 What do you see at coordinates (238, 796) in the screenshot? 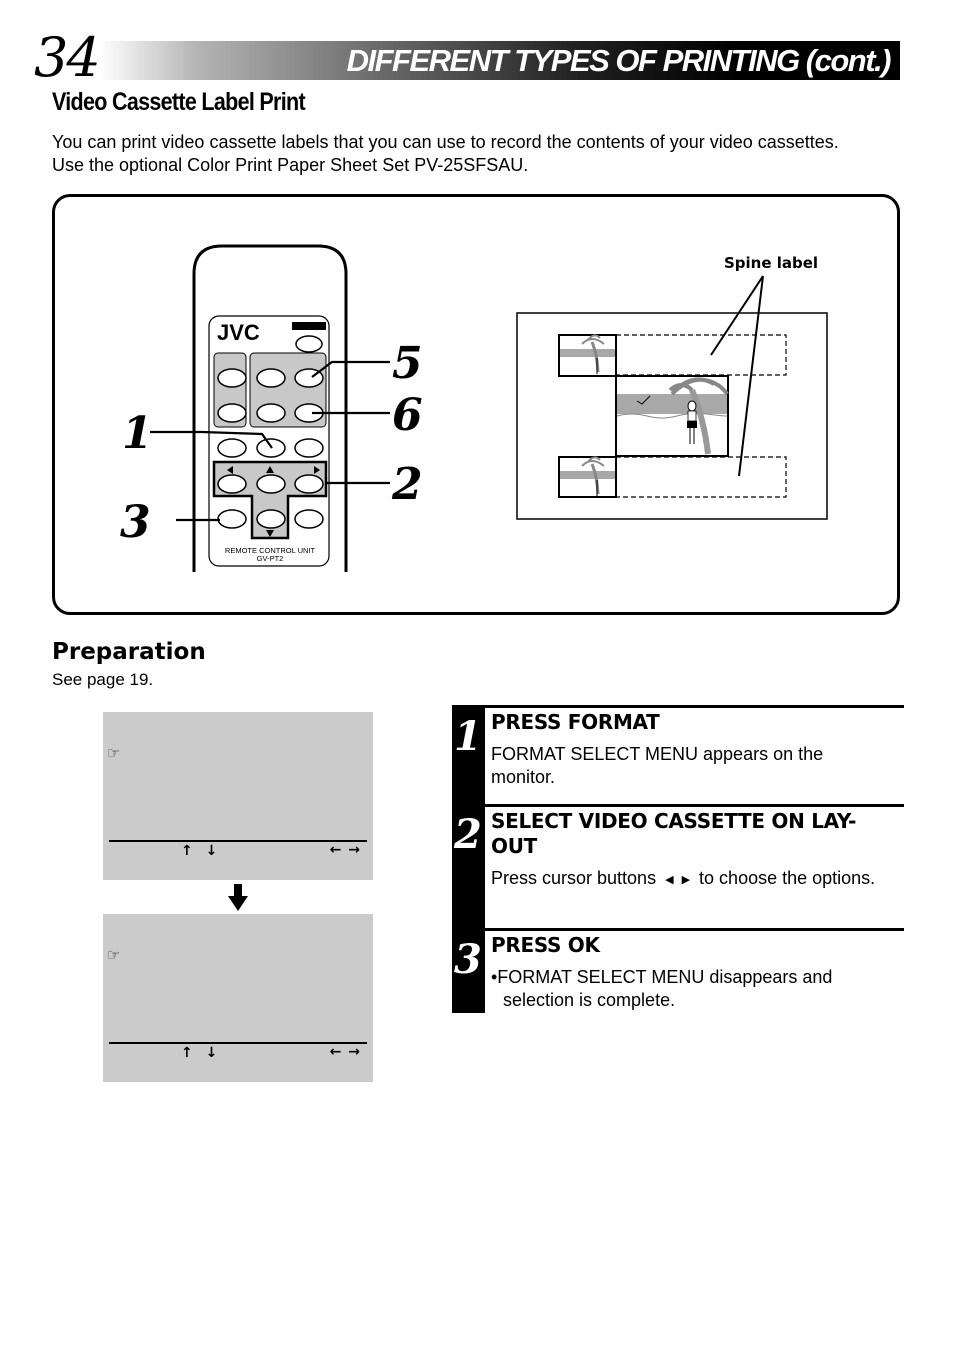
I see `monitor-screen-before: ☞ ↑ ↓ ← →` at bounding box center [238, 796].